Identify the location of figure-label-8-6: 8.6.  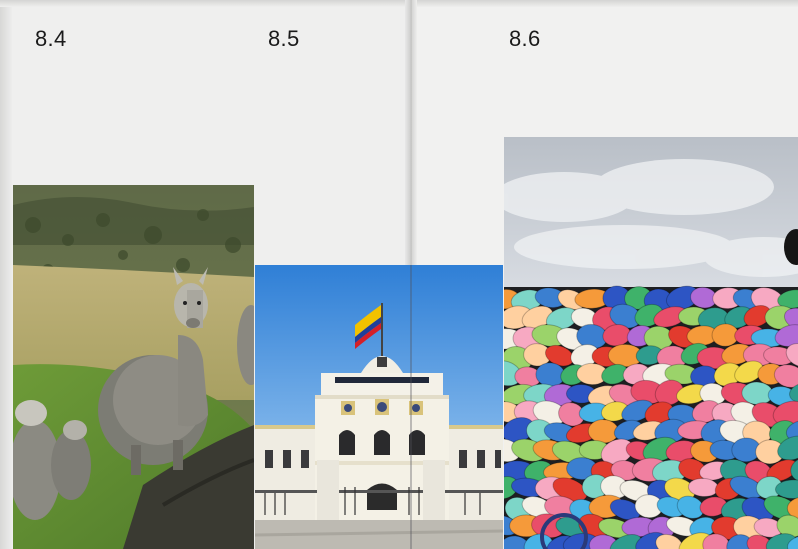
(525, 38).